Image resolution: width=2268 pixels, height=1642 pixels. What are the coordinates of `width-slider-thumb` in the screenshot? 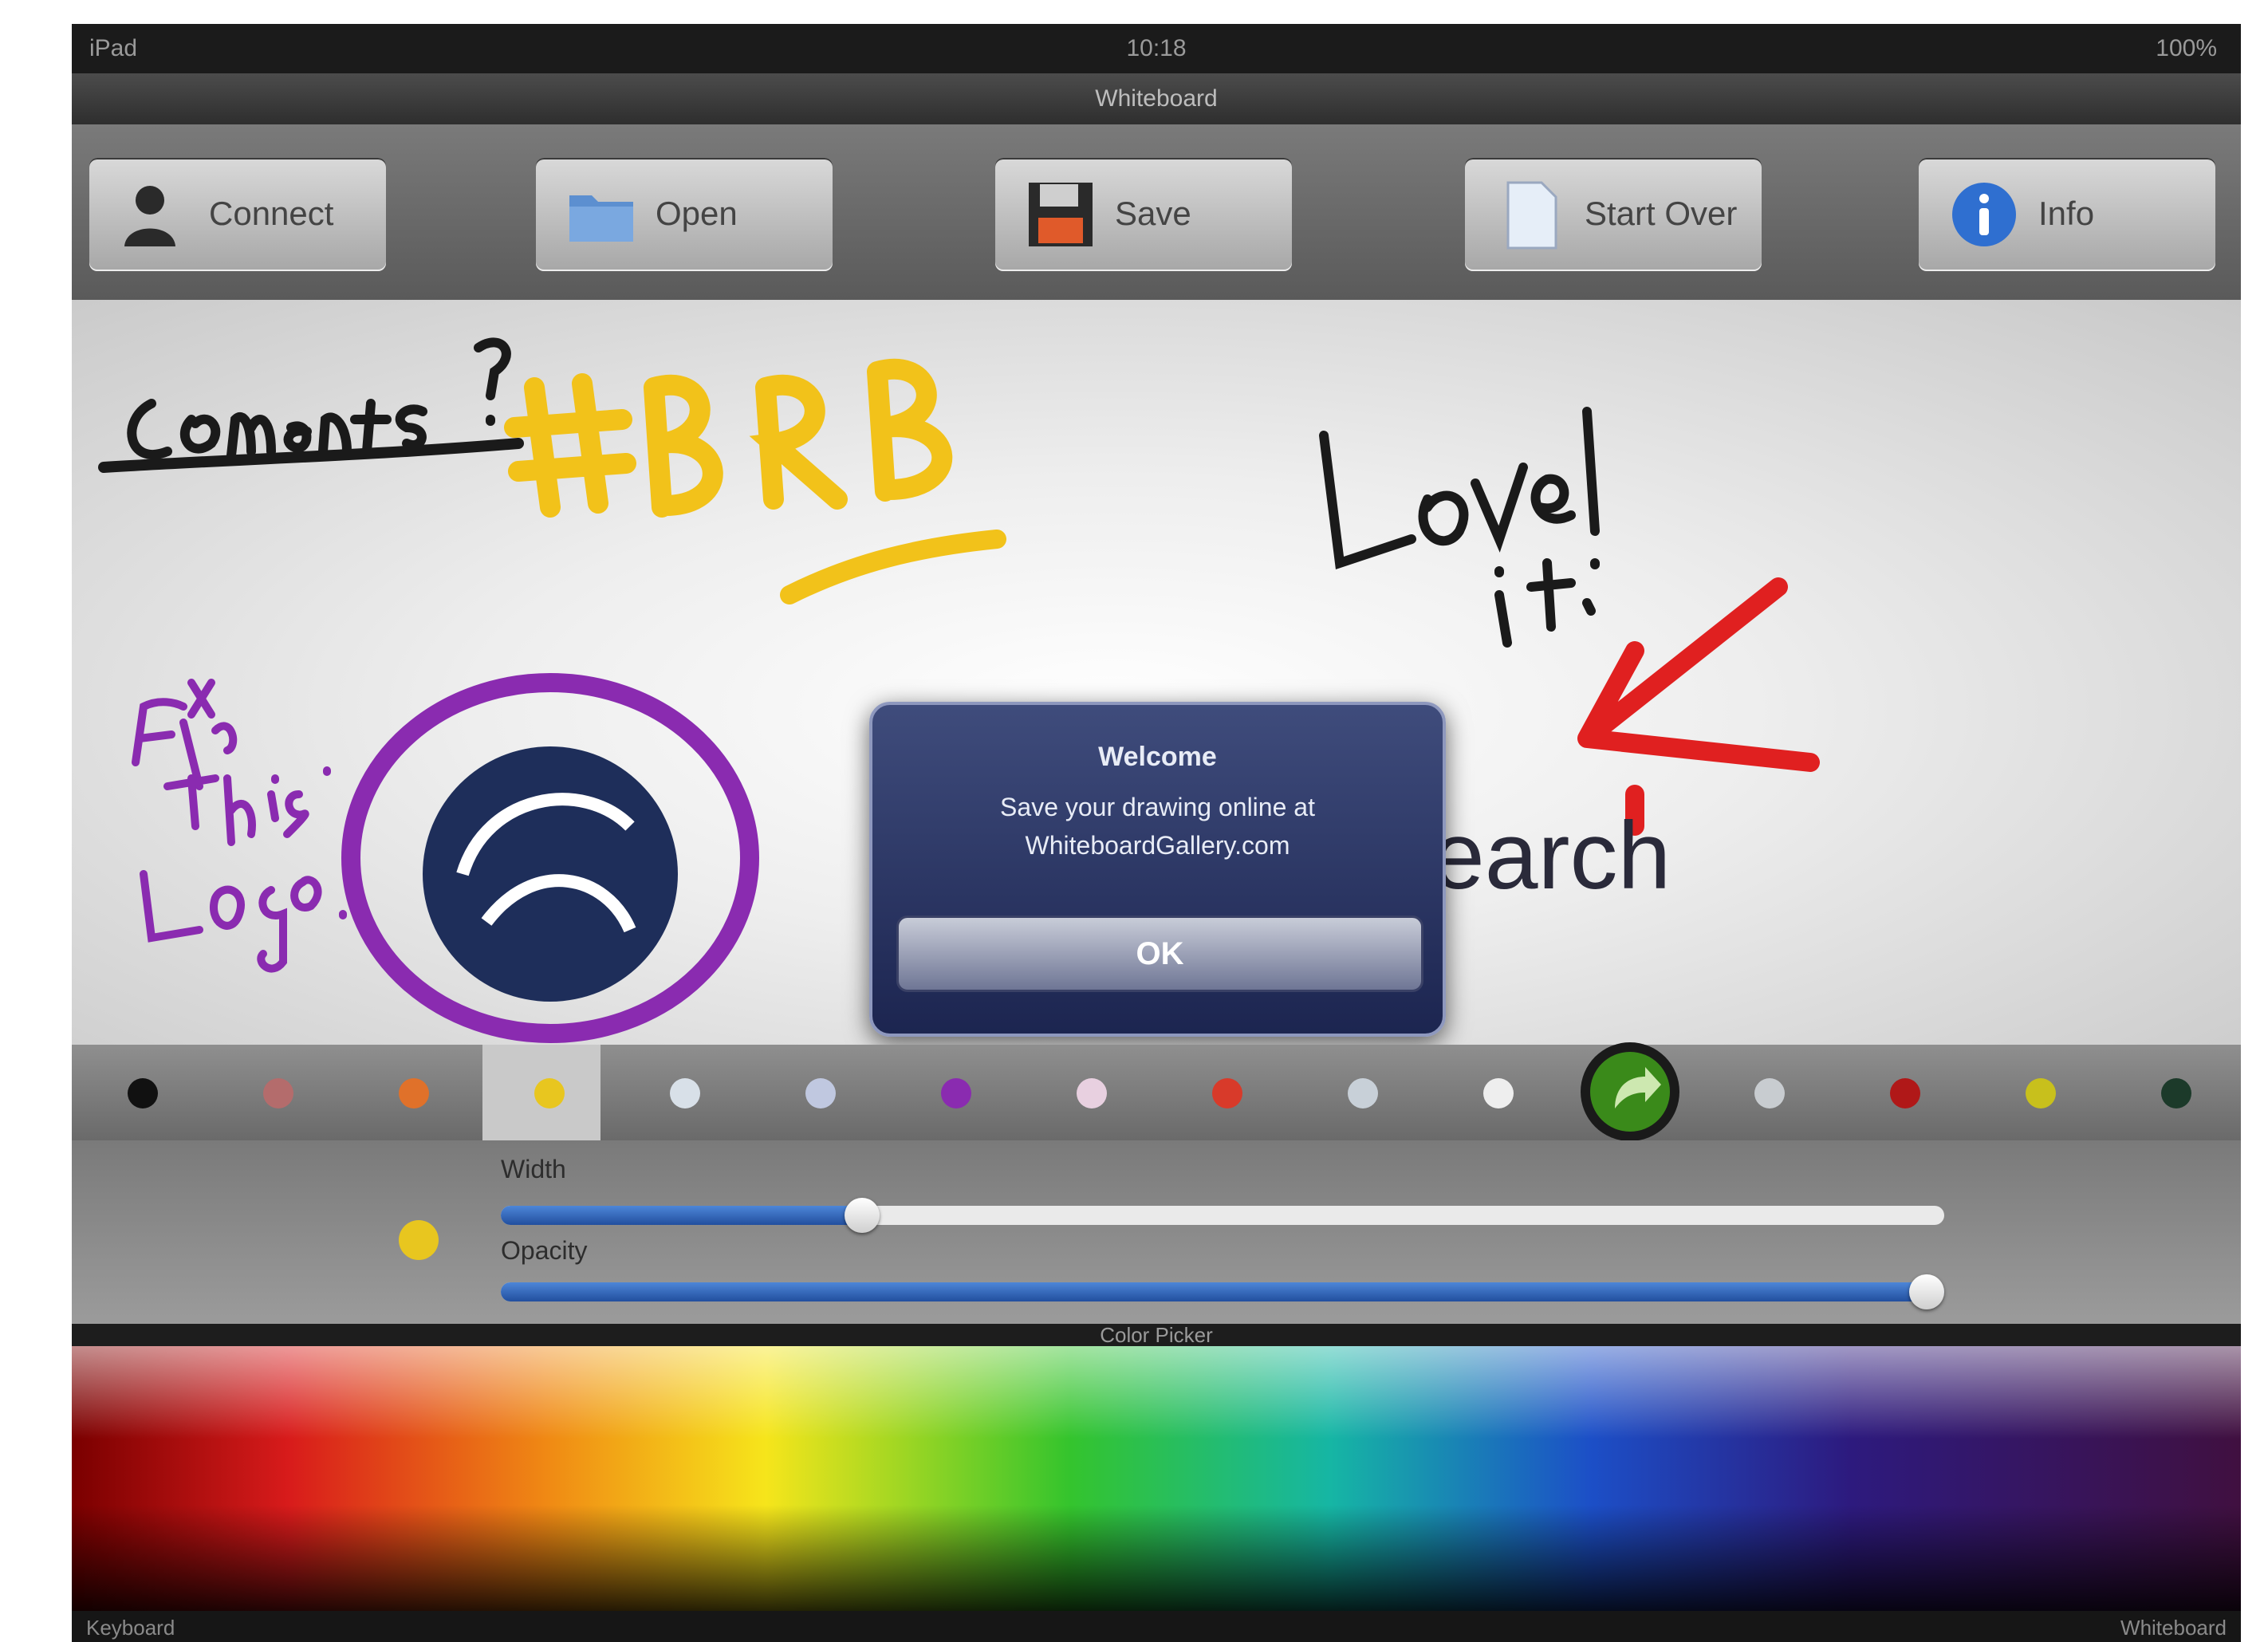 It's located at (862, 1216).